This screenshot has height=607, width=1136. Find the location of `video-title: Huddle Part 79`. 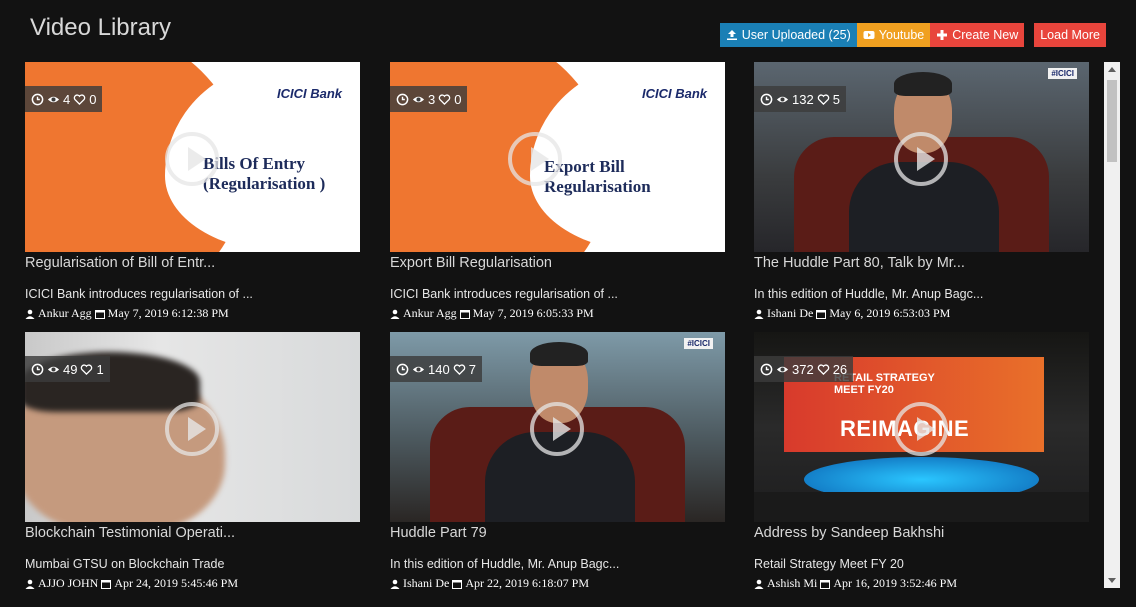

video-title: Huddle Part 79 is located at coordinates (438, 533).